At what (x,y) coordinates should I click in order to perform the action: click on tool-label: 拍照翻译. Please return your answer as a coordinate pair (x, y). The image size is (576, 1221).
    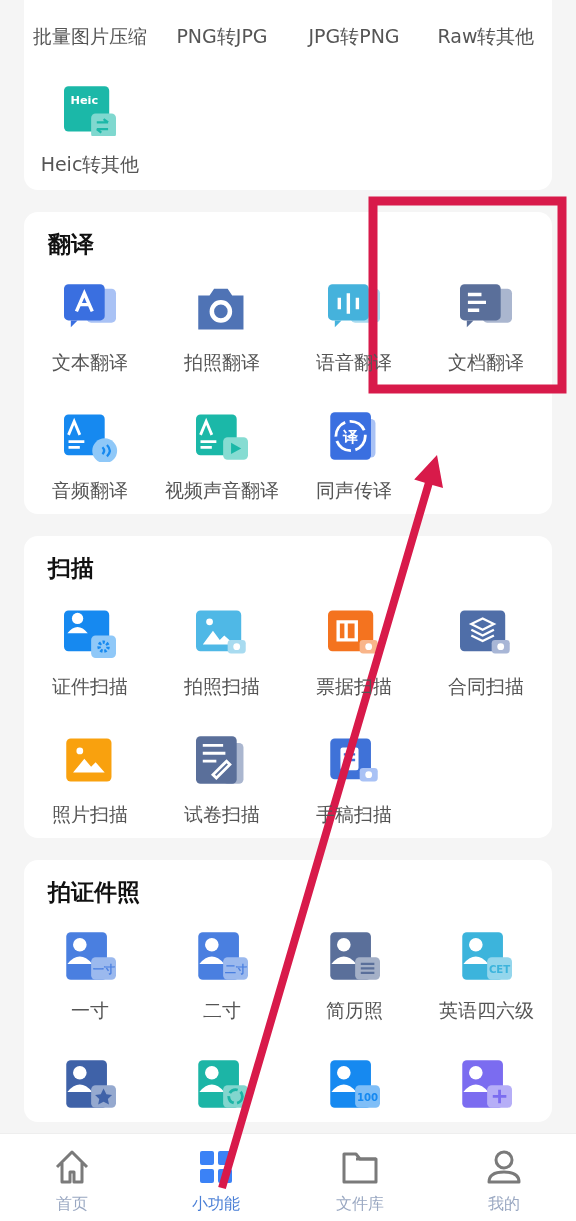
    Looking at the image, I should click on (222, 362).